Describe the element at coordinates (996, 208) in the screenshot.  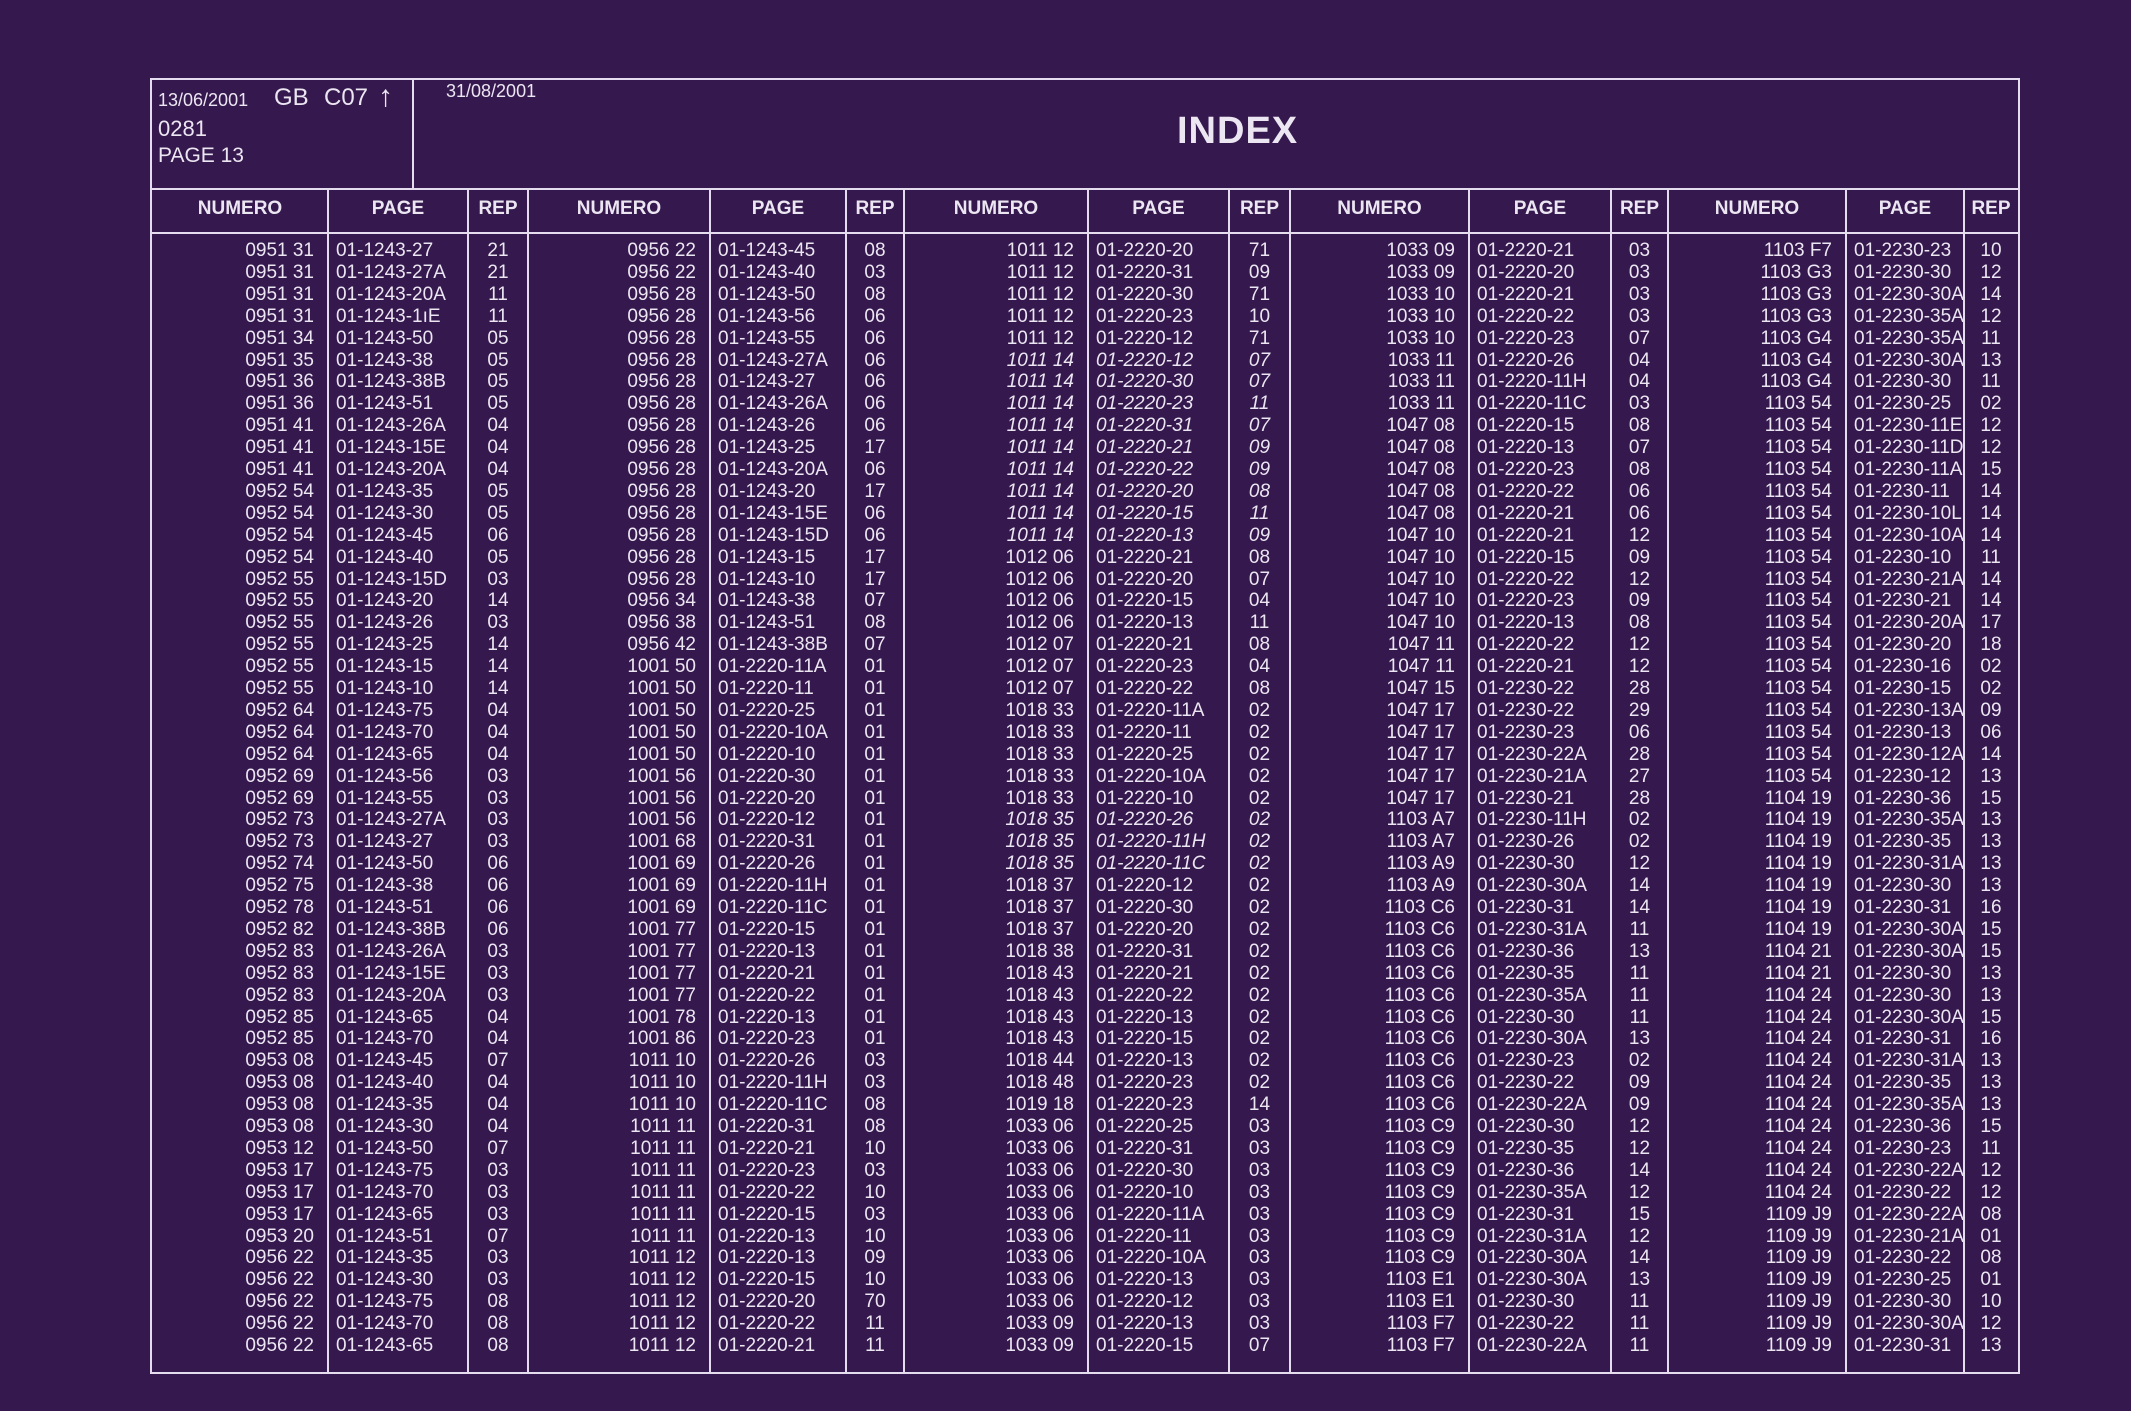
I see `column-header-numero: NUMERO` at that location.